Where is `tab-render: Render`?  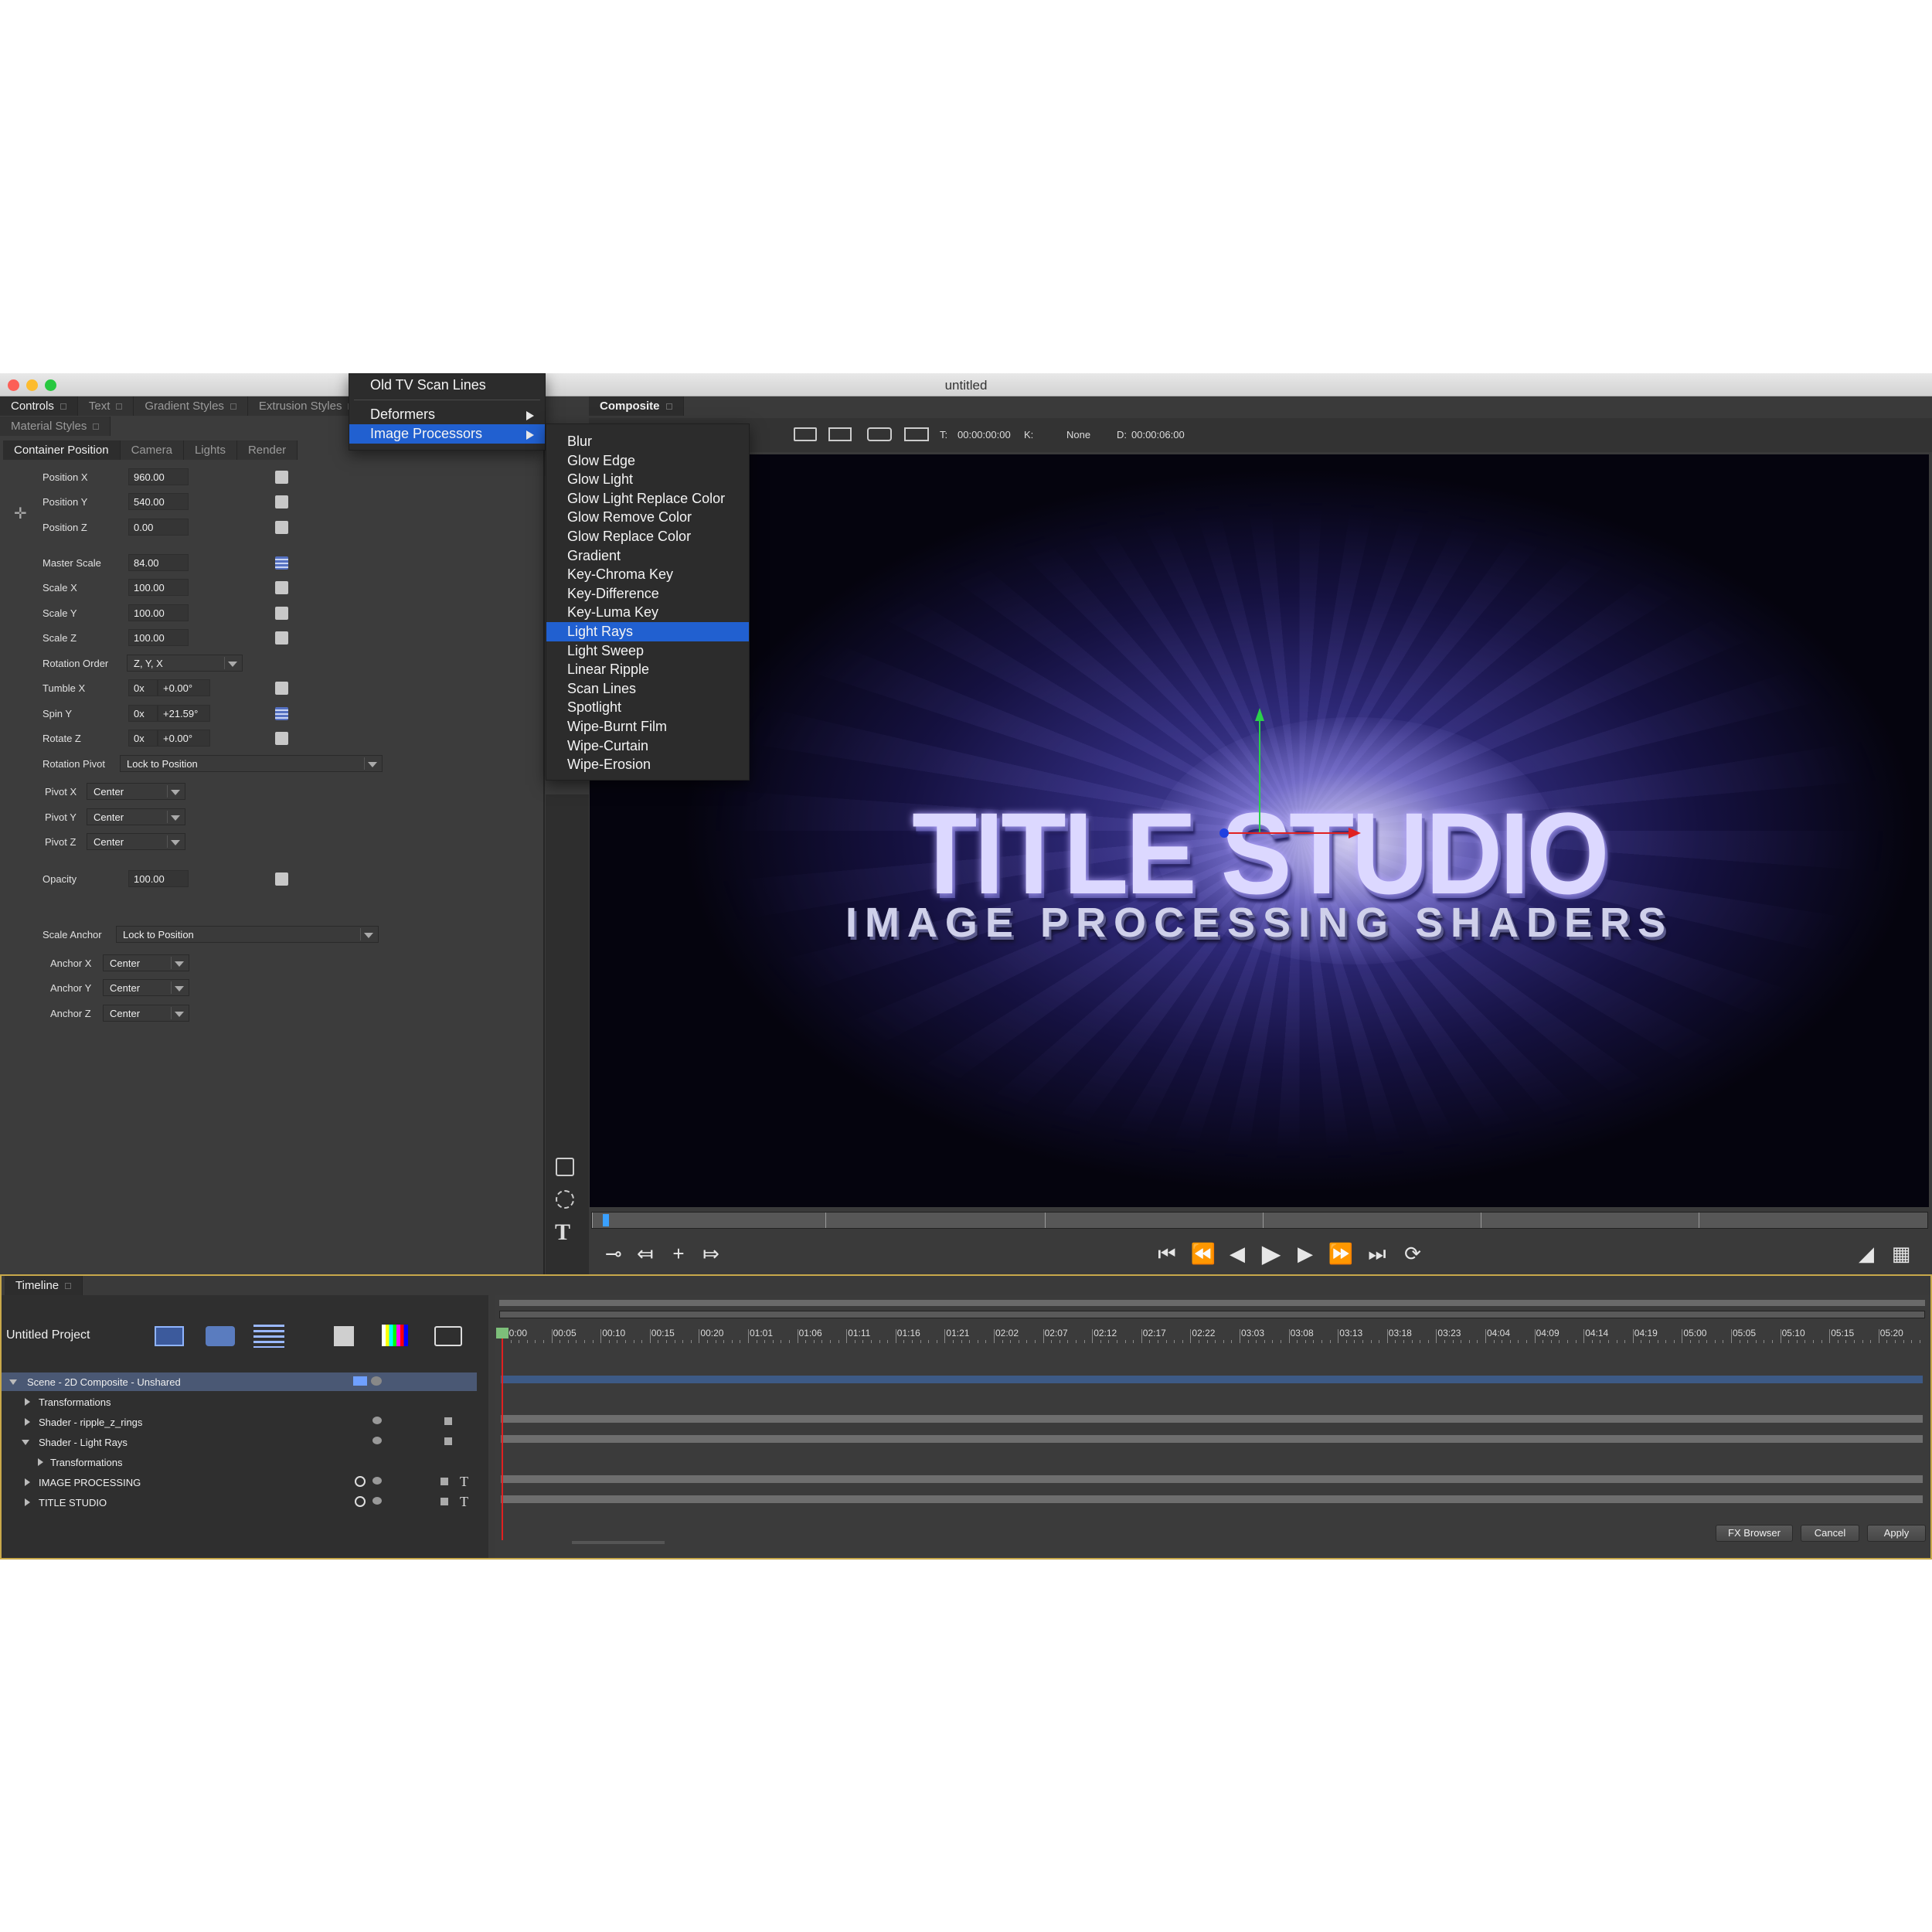 tab-render: Render is located at coordinates (267, 450).